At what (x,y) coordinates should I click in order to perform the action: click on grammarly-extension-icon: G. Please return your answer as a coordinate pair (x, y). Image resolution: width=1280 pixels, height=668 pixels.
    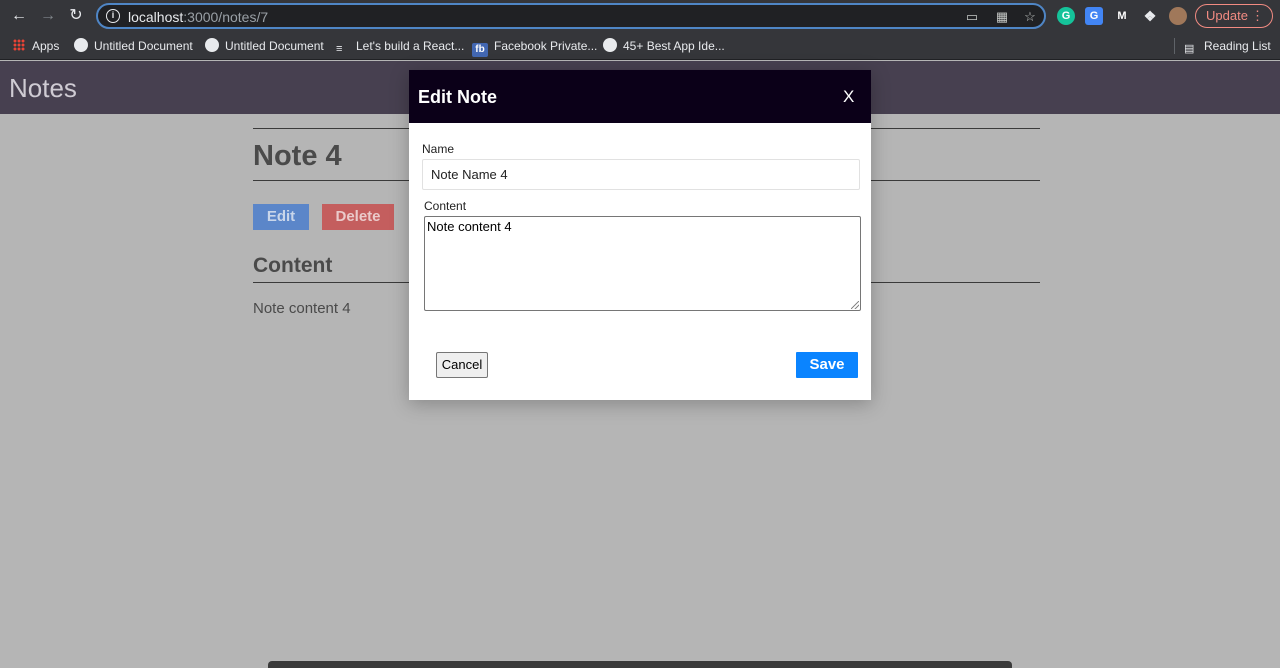
    Looking at the image, I should click on (1066, 16).